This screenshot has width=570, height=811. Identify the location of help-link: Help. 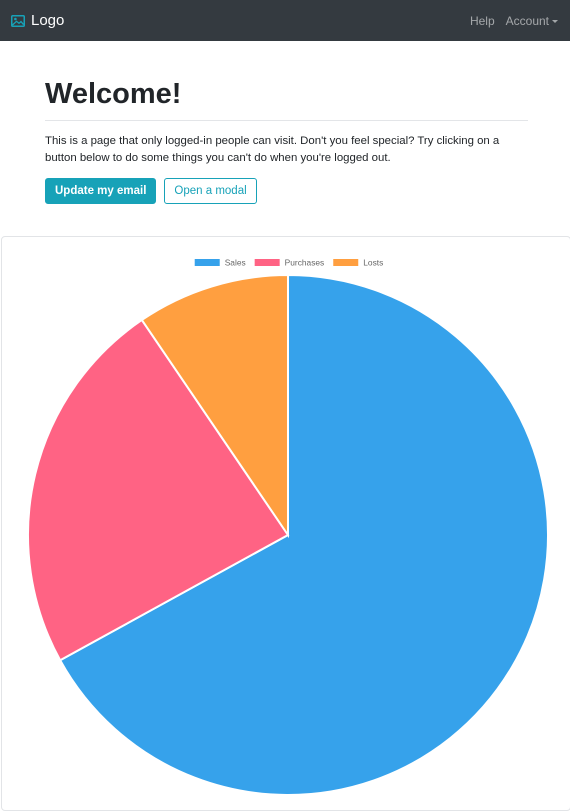
(482, 21).